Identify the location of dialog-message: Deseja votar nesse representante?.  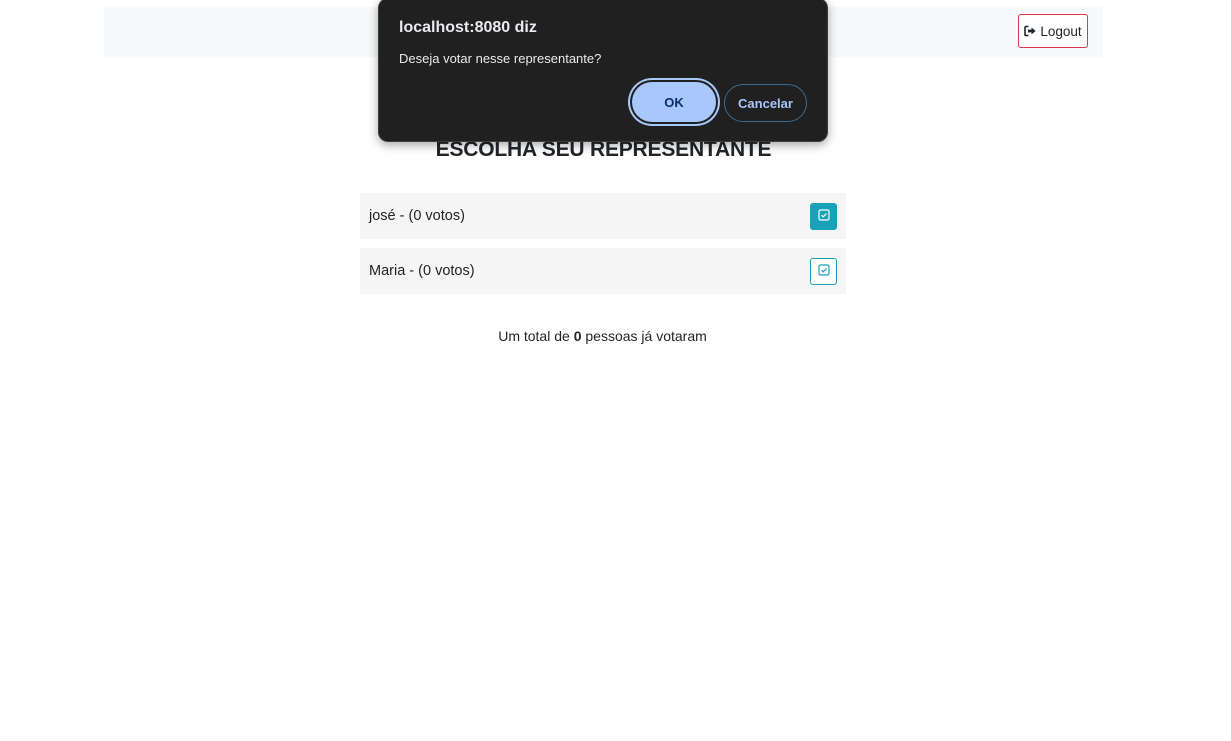
(500, 58).